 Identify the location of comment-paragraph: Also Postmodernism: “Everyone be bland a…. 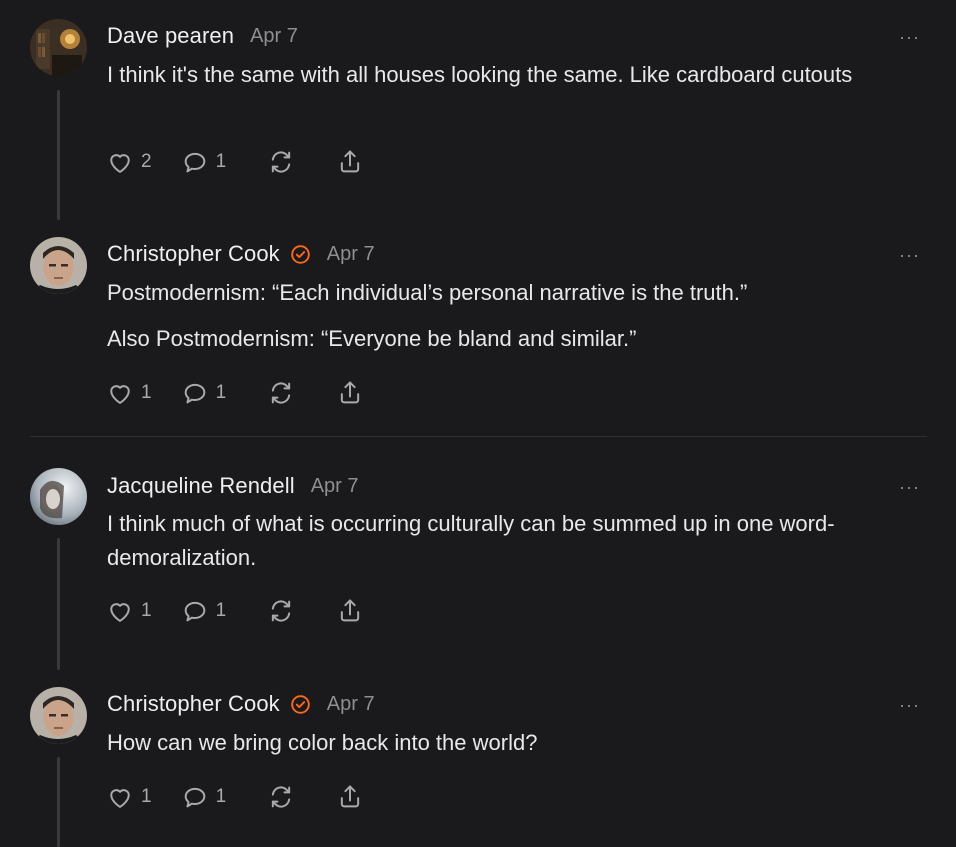
(372, 338).